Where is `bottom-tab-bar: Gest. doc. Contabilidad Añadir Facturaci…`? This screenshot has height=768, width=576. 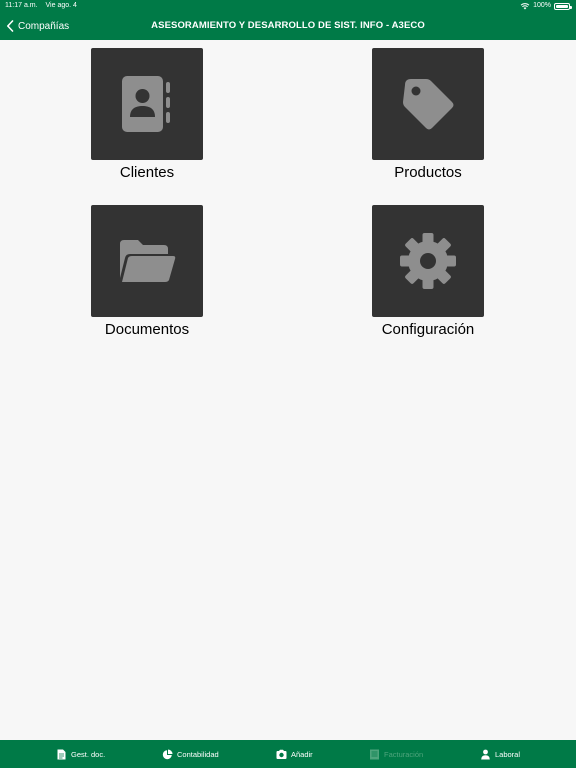 bottom-tab-bar: Gest. doc. Contabilidad Añadir Facturaci… is located at coordinates (288, 754).